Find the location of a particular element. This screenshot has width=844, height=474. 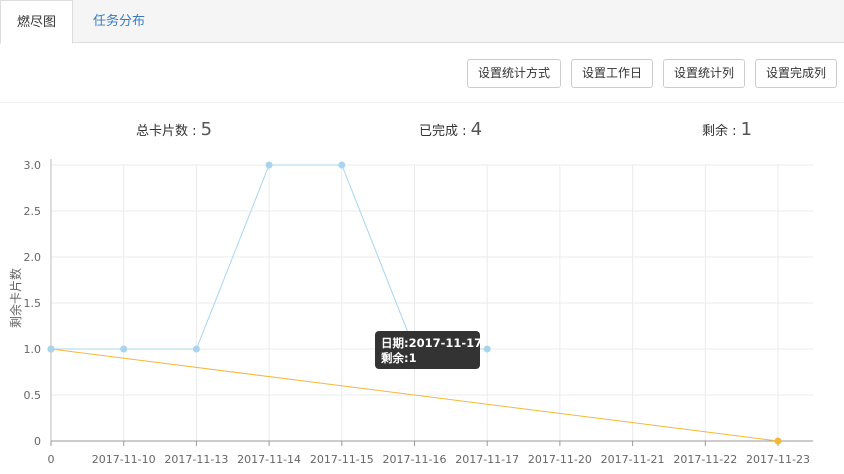

y-tick-label: 0.5 is located at coordinates (33, 395).